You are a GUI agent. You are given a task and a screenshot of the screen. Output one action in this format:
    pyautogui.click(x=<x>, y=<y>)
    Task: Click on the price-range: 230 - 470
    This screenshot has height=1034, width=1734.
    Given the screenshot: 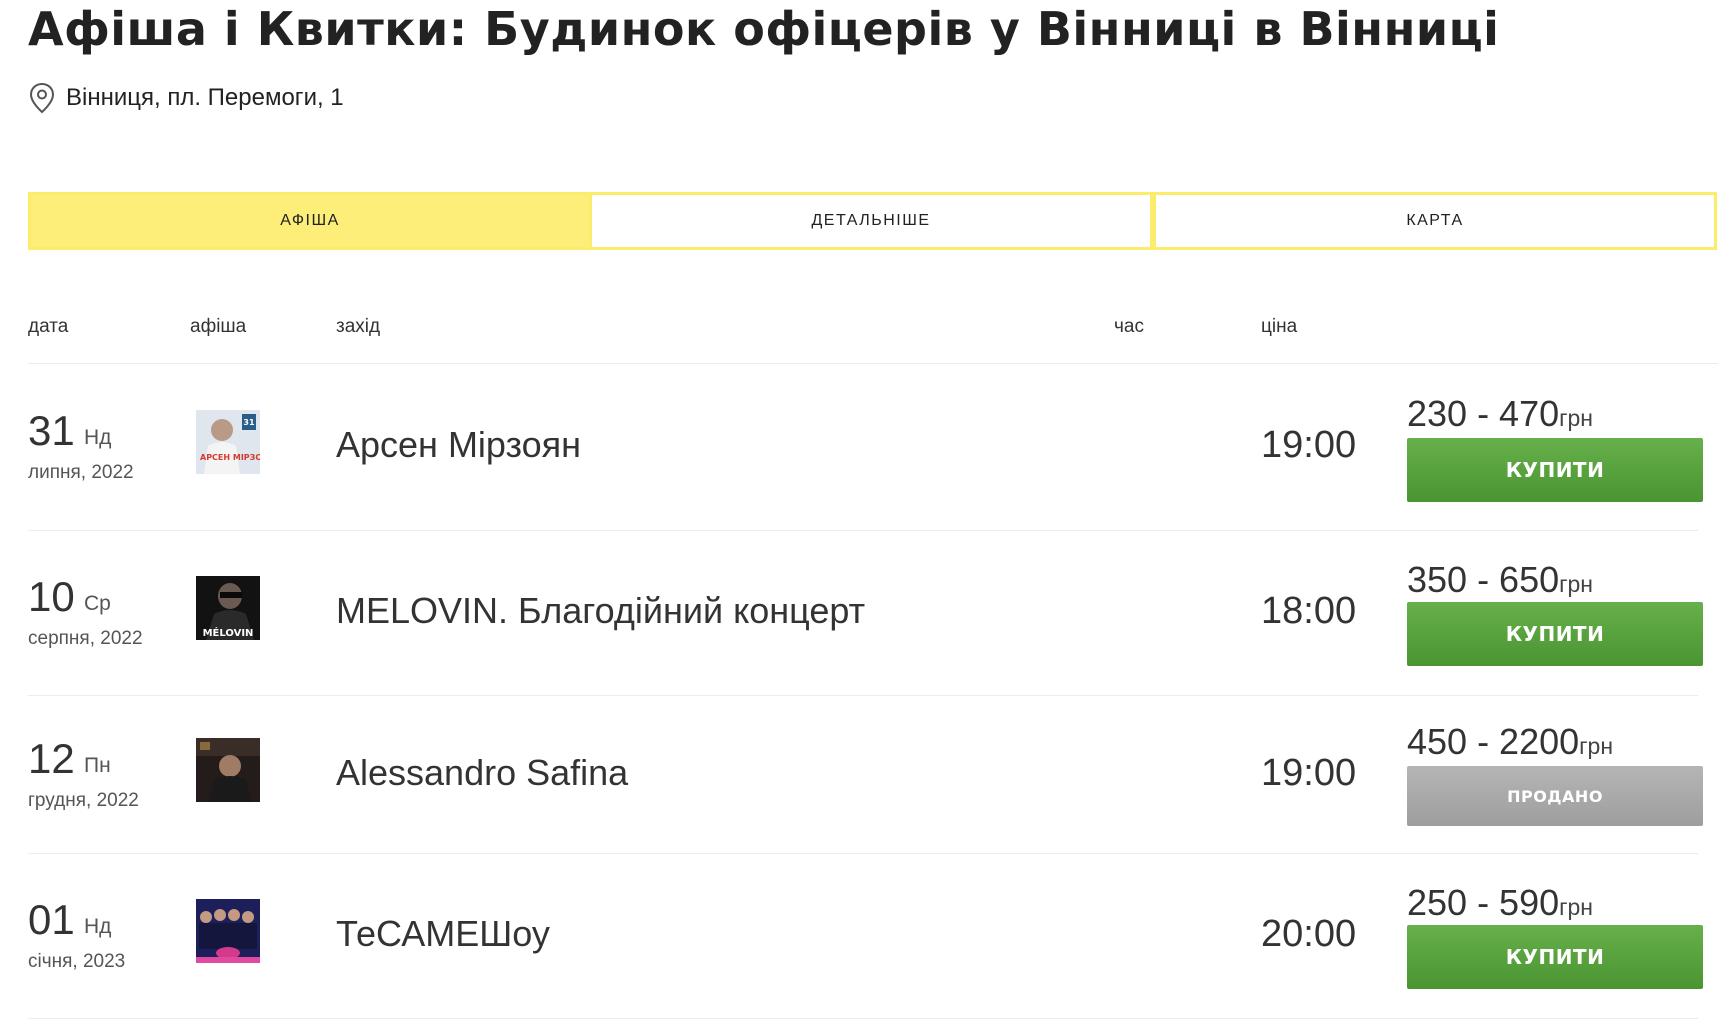 What is the action you would take?
    pyautogui.click(x=1483, y=413)
    